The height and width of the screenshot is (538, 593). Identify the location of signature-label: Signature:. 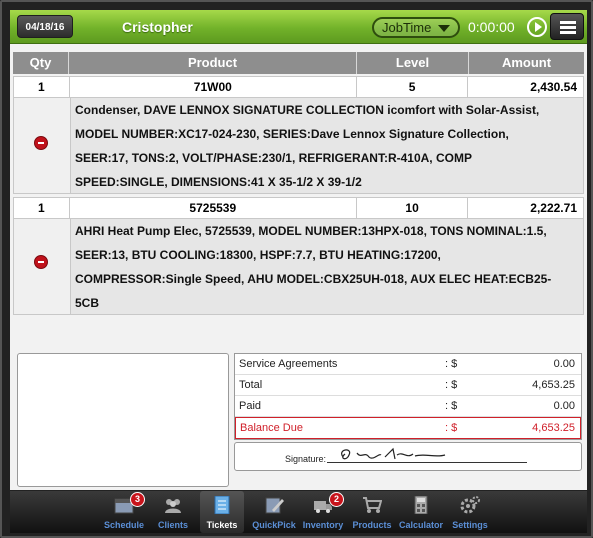
(306, 459).